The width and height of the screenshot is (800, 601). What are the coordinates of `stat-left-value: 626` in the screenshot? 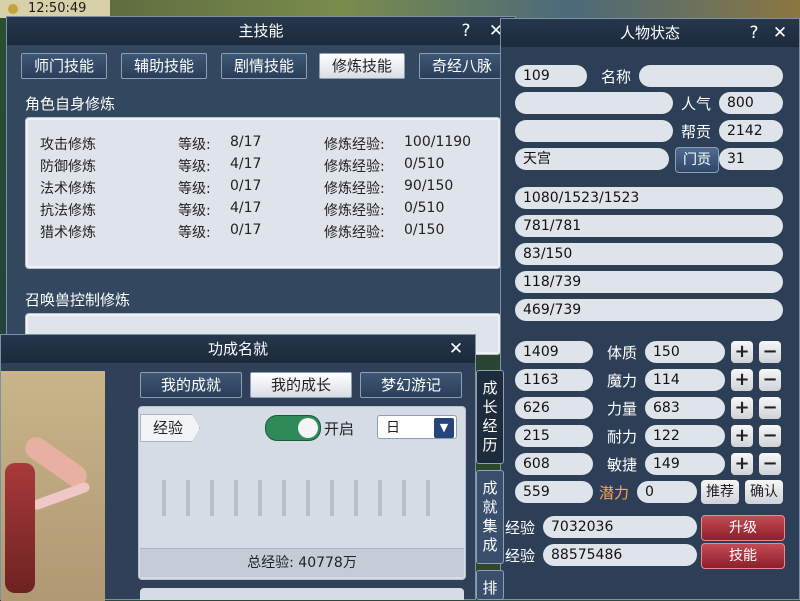 It's located at (554, 408).